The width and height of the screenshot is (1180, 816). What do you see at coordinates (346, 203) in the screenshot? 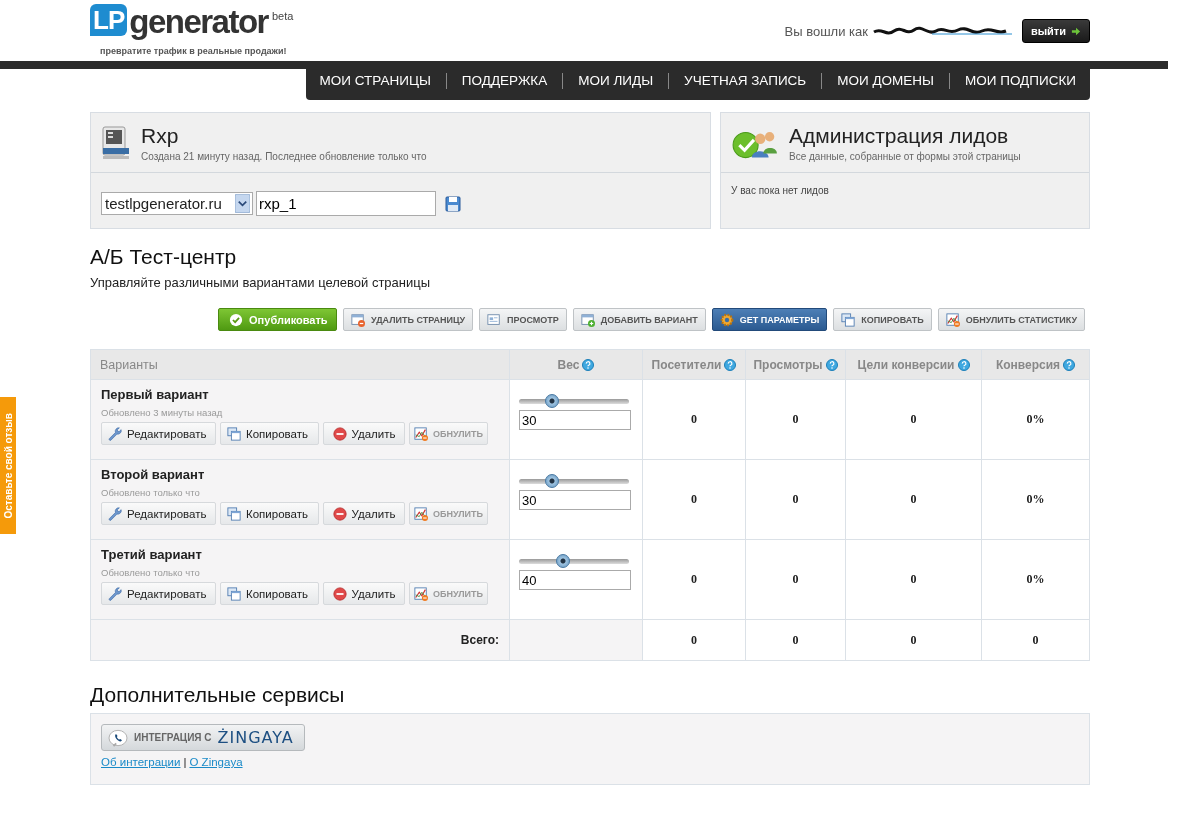
I see `slug-field: rxp_1` at bounding box center [346, 203].